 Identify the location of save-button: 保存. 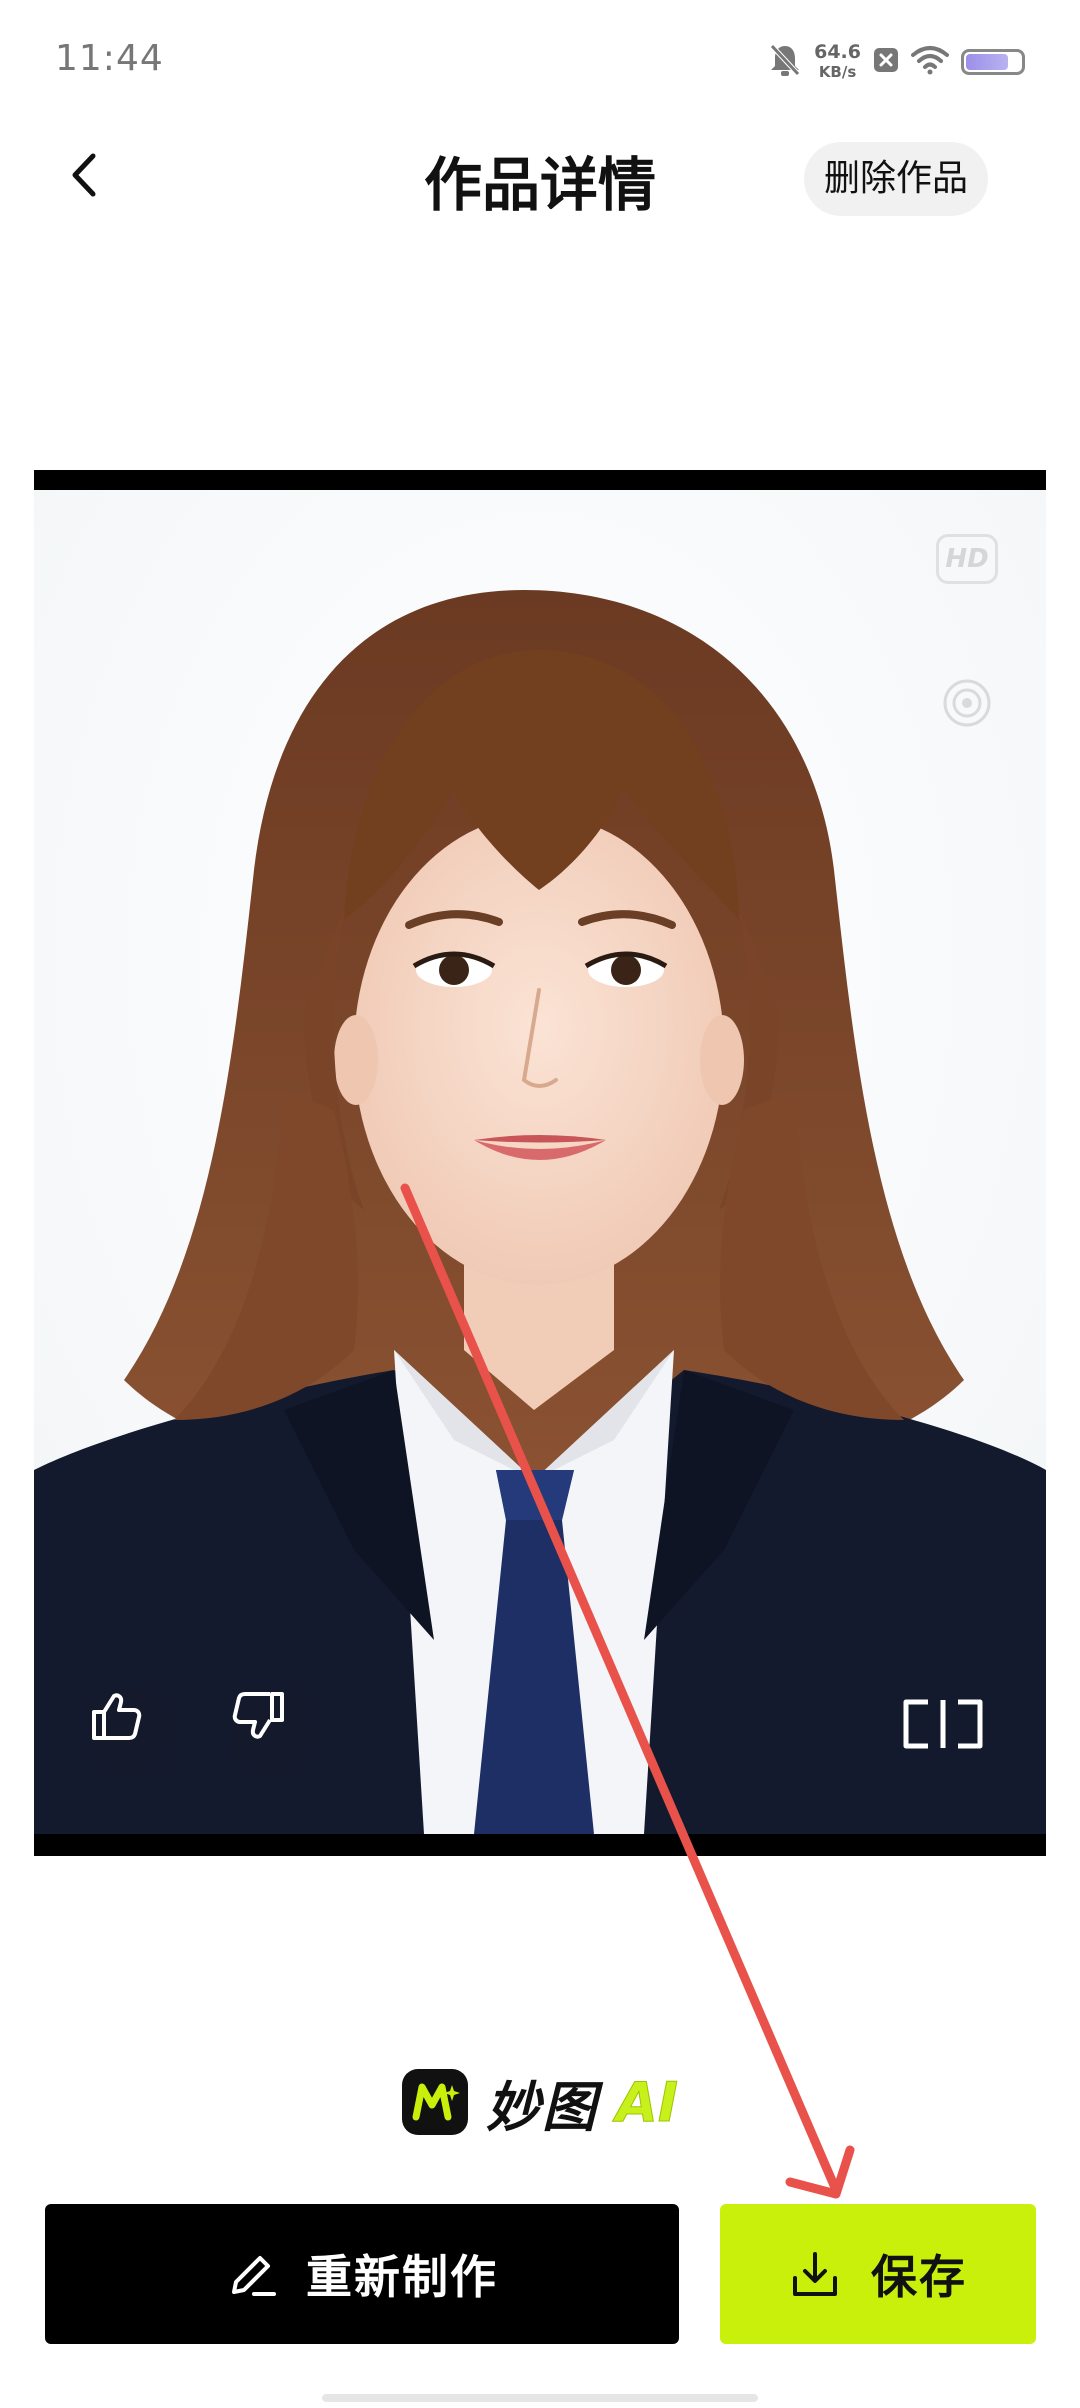
(878, 2274).